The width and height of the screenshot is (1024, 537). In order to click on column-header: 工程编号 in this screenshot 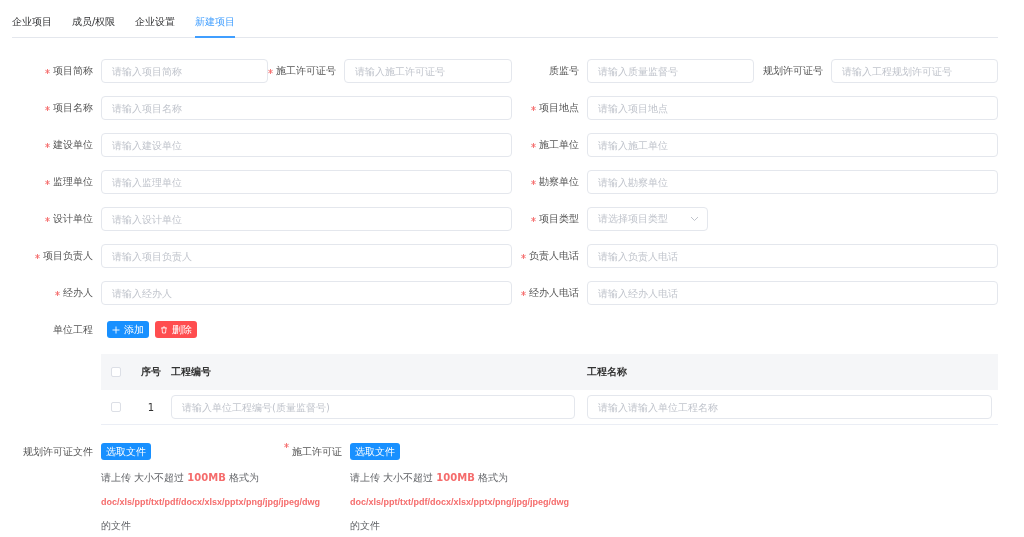, I will do `click(191, 372)`.